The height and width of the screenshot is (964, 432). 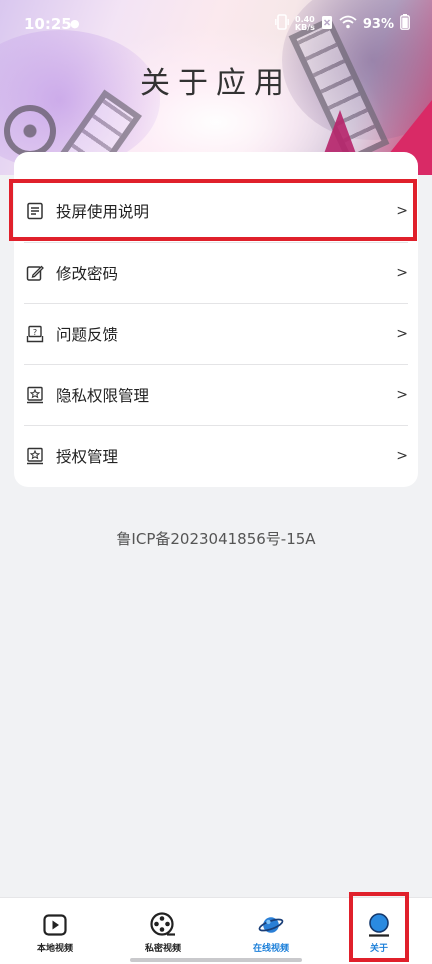 What do you see at coordinates (35, 273) in the screenshot?
I see `edit-icon` at bounding box center [35, 273].